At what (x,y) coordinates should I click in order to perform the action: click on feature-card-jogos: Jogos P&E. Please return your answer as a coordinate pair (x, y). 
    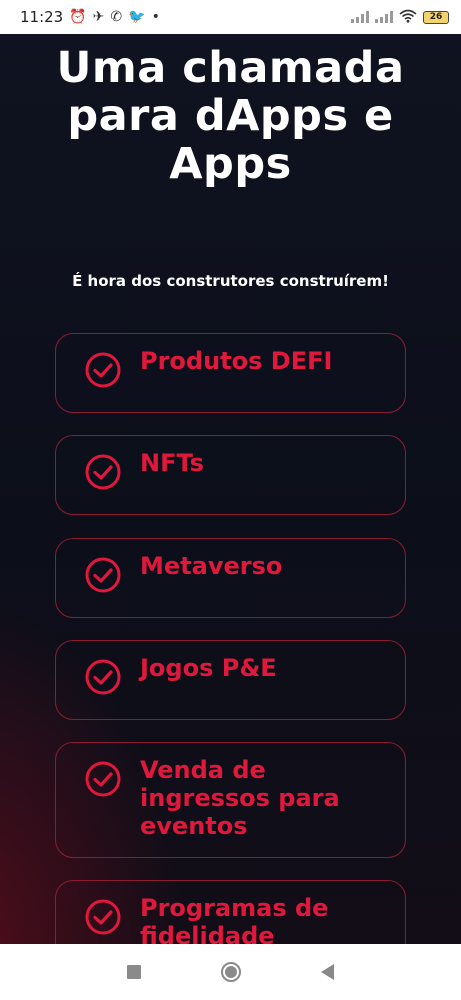
    Looking at the image, I should click on (230, 680).